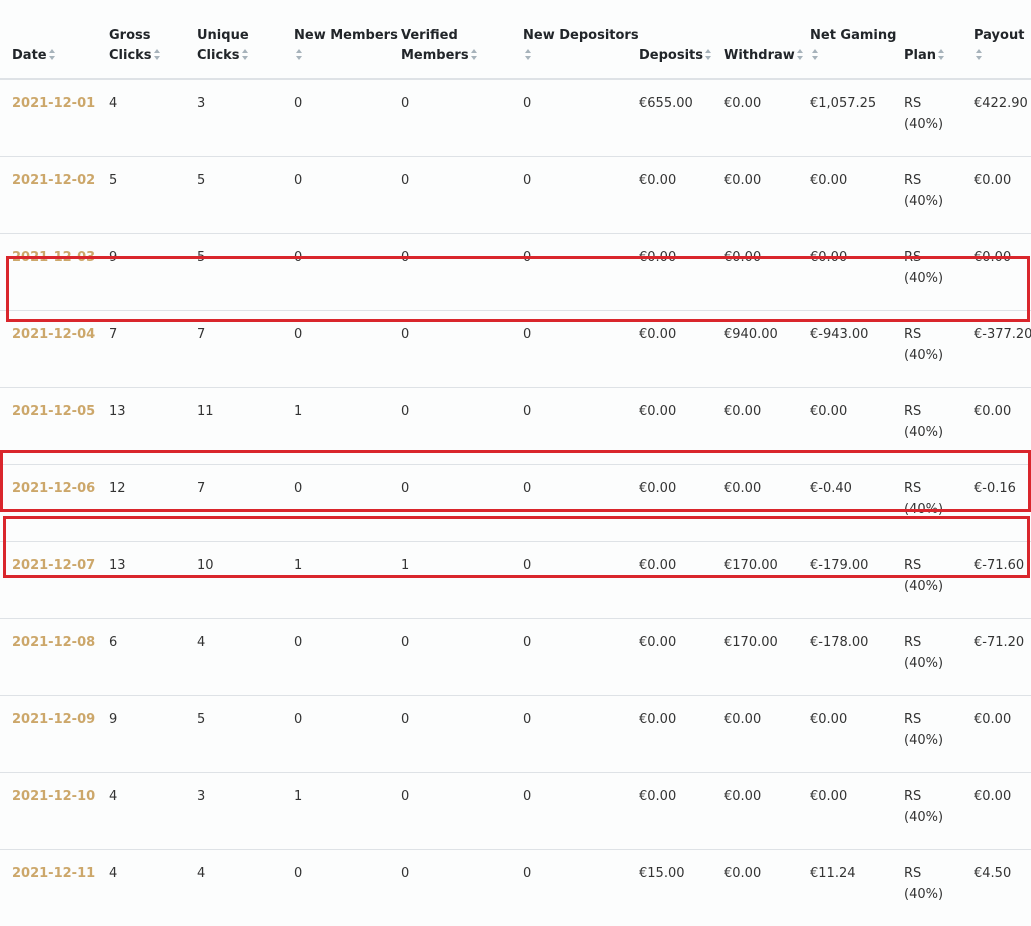 Image resolution: width=1031 pixels, height=926 pixels. I want to click on unique-clicks-cell: 11, so click(245, 426).